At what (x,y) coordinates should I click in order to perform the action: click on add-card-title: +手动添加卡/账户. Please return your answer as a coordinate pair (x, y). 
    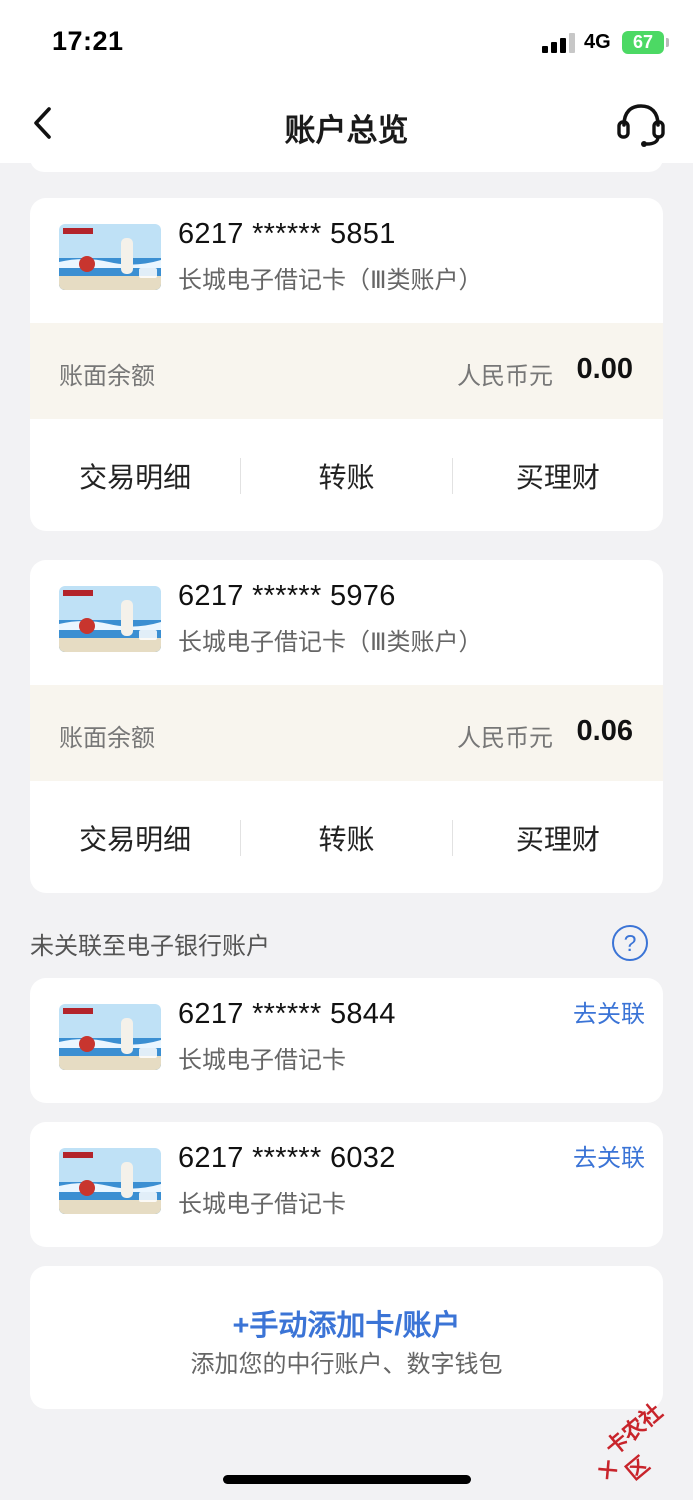
    Looking at the image, I should click on (346, 1326).